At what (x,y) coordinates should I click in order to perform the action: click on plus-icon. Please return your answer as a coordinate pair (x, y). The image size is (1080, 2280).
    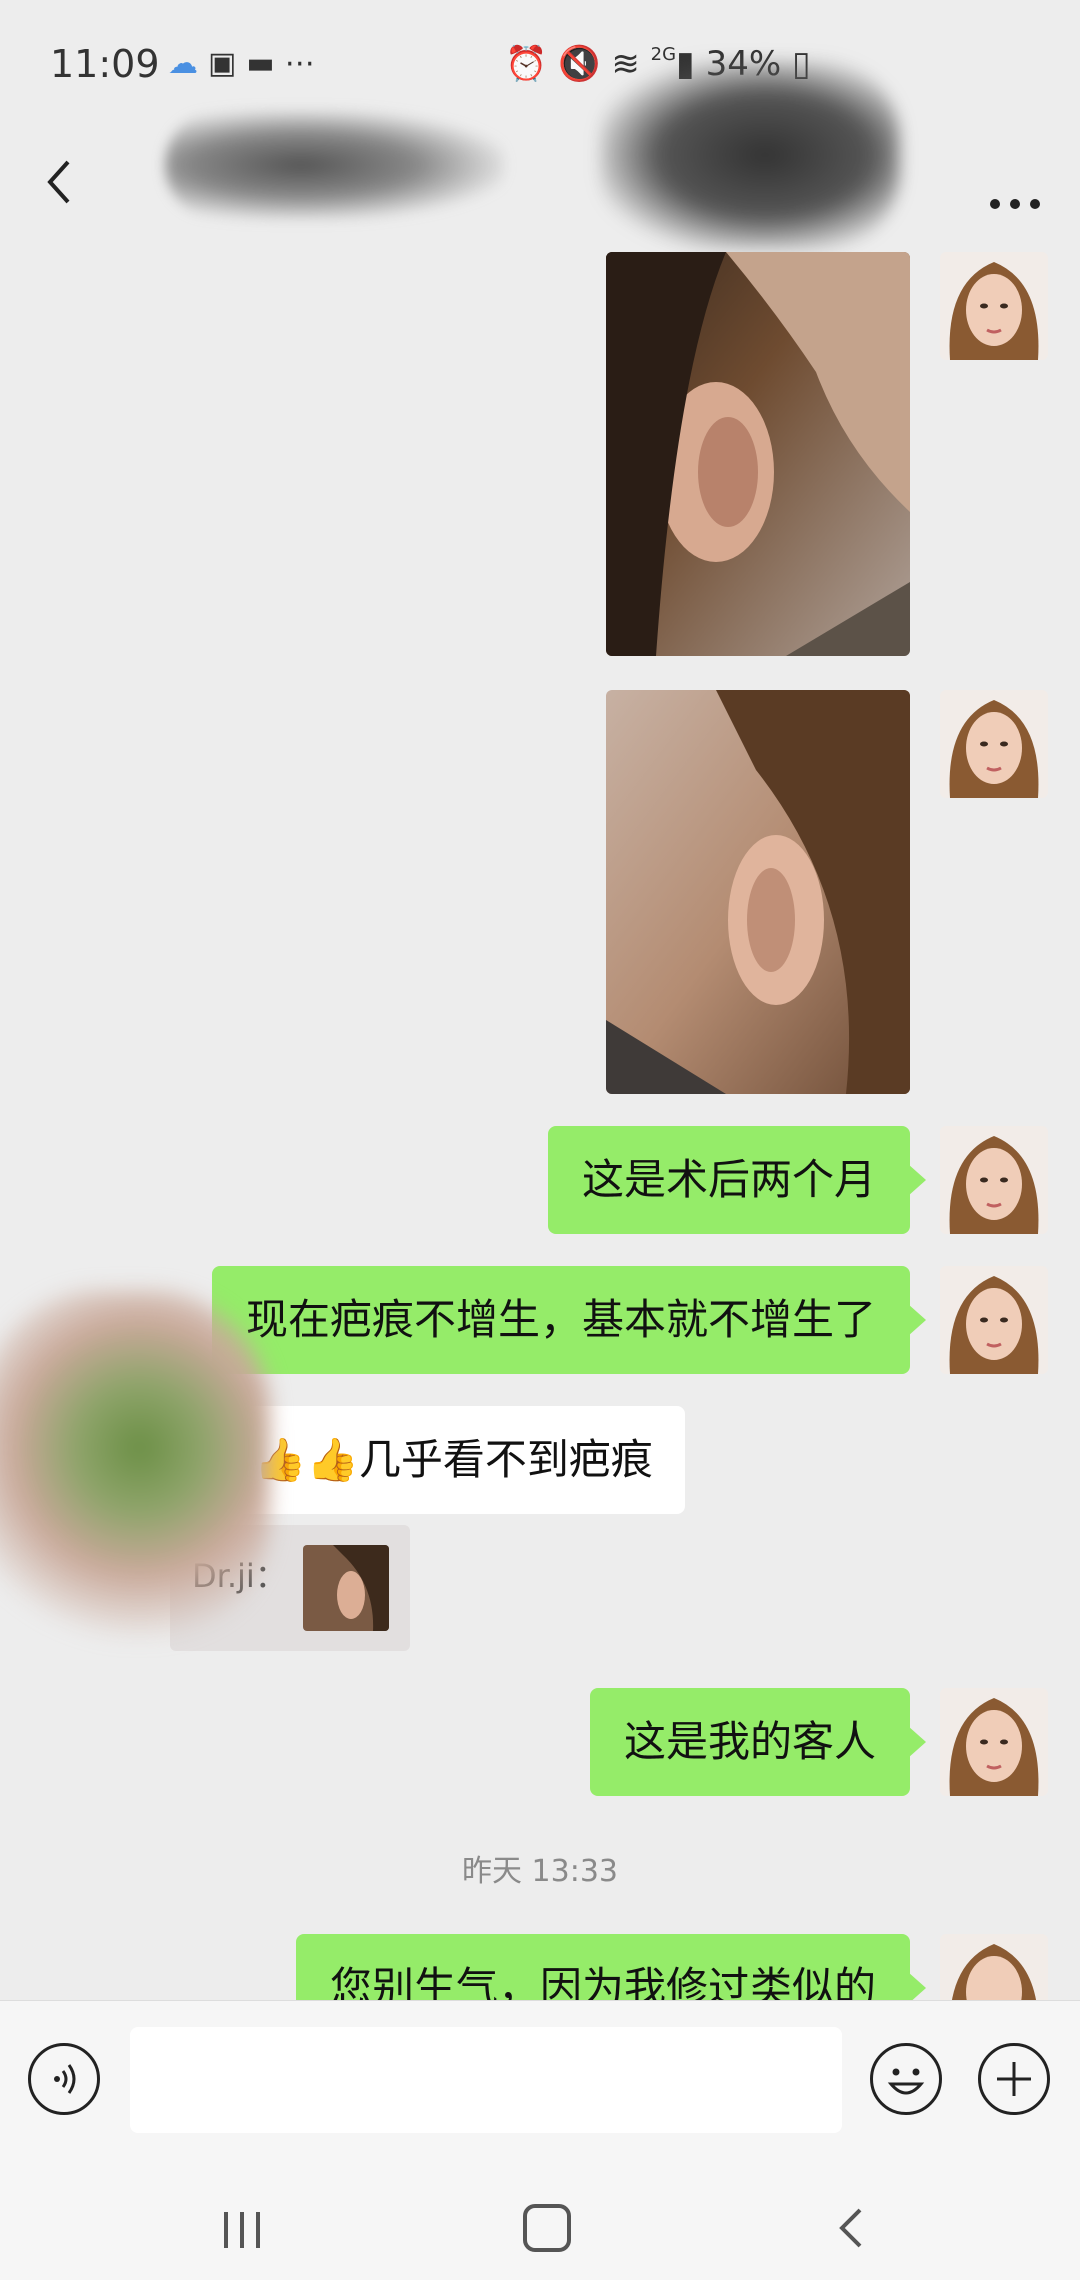
    Looking at the image, I should click on (1014, 2079).